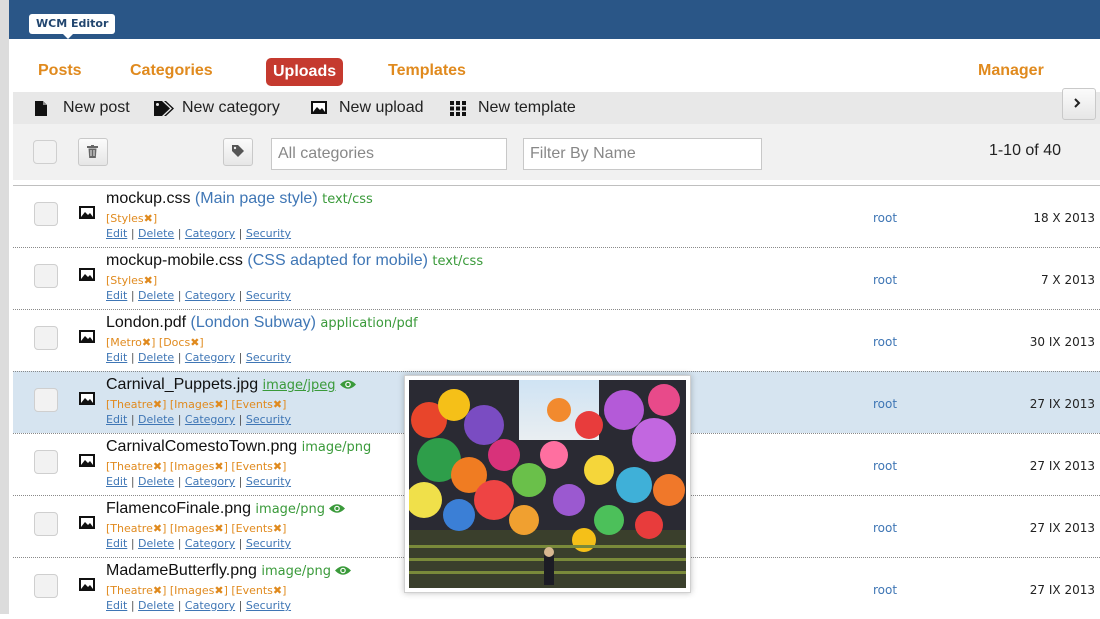 The width and height of the screenshot is (1100, 619). What do you see at coordinates (367, 108) in the screenshot?
I see `new-upload-button: New upload` at bounding box center [367, 108].